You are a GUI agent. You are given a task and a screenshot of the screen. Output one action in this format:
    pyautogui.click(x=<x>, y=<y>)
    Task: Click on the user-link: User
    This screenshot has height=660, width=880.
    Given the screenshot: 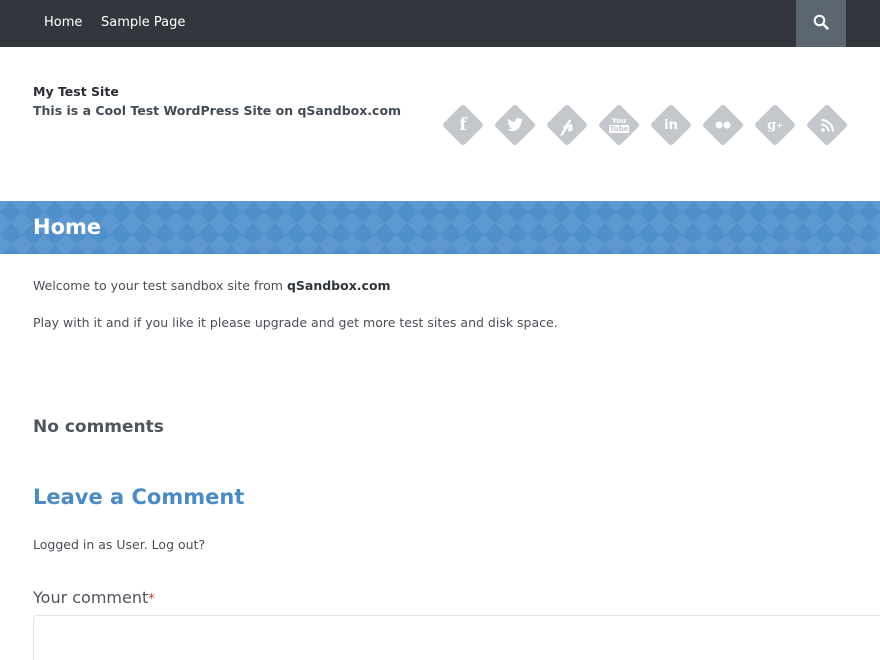 What is the action you would take?
    pyautogui.click(x=129, y=544)
    